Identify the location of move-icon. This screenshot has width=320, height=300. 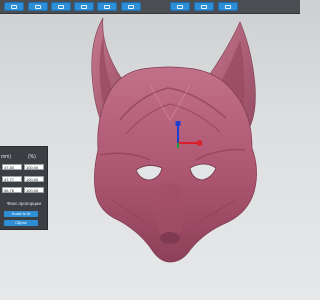
(84, 6).